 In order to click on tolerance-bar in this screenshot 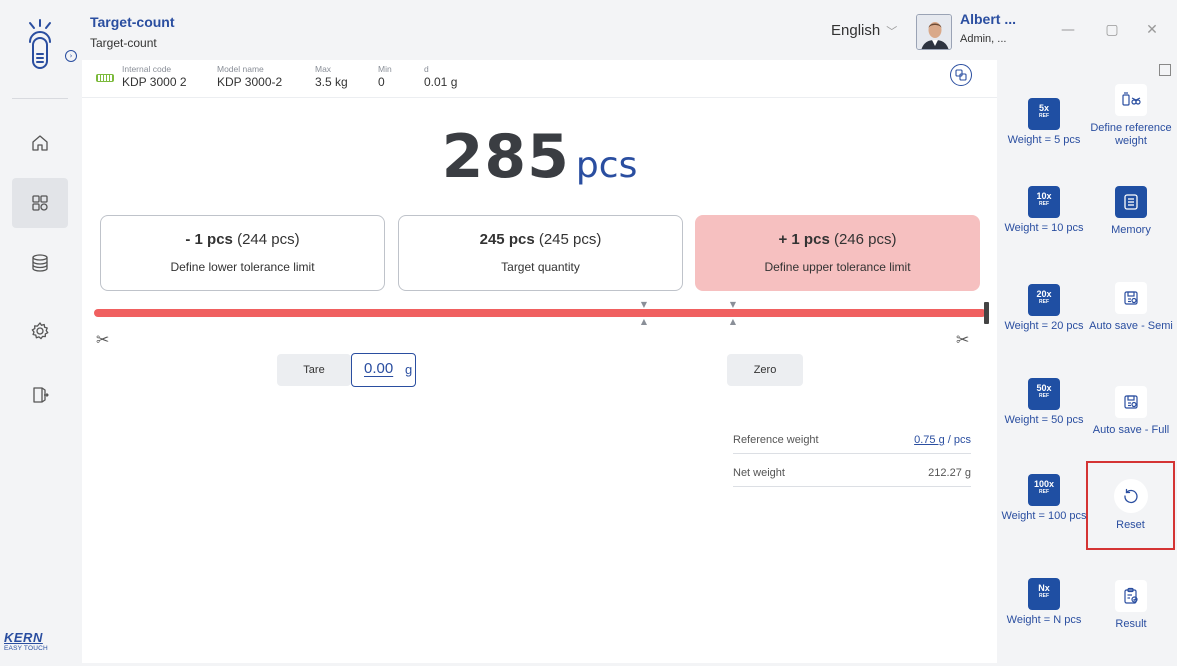, I will do `click(540, 313)`.